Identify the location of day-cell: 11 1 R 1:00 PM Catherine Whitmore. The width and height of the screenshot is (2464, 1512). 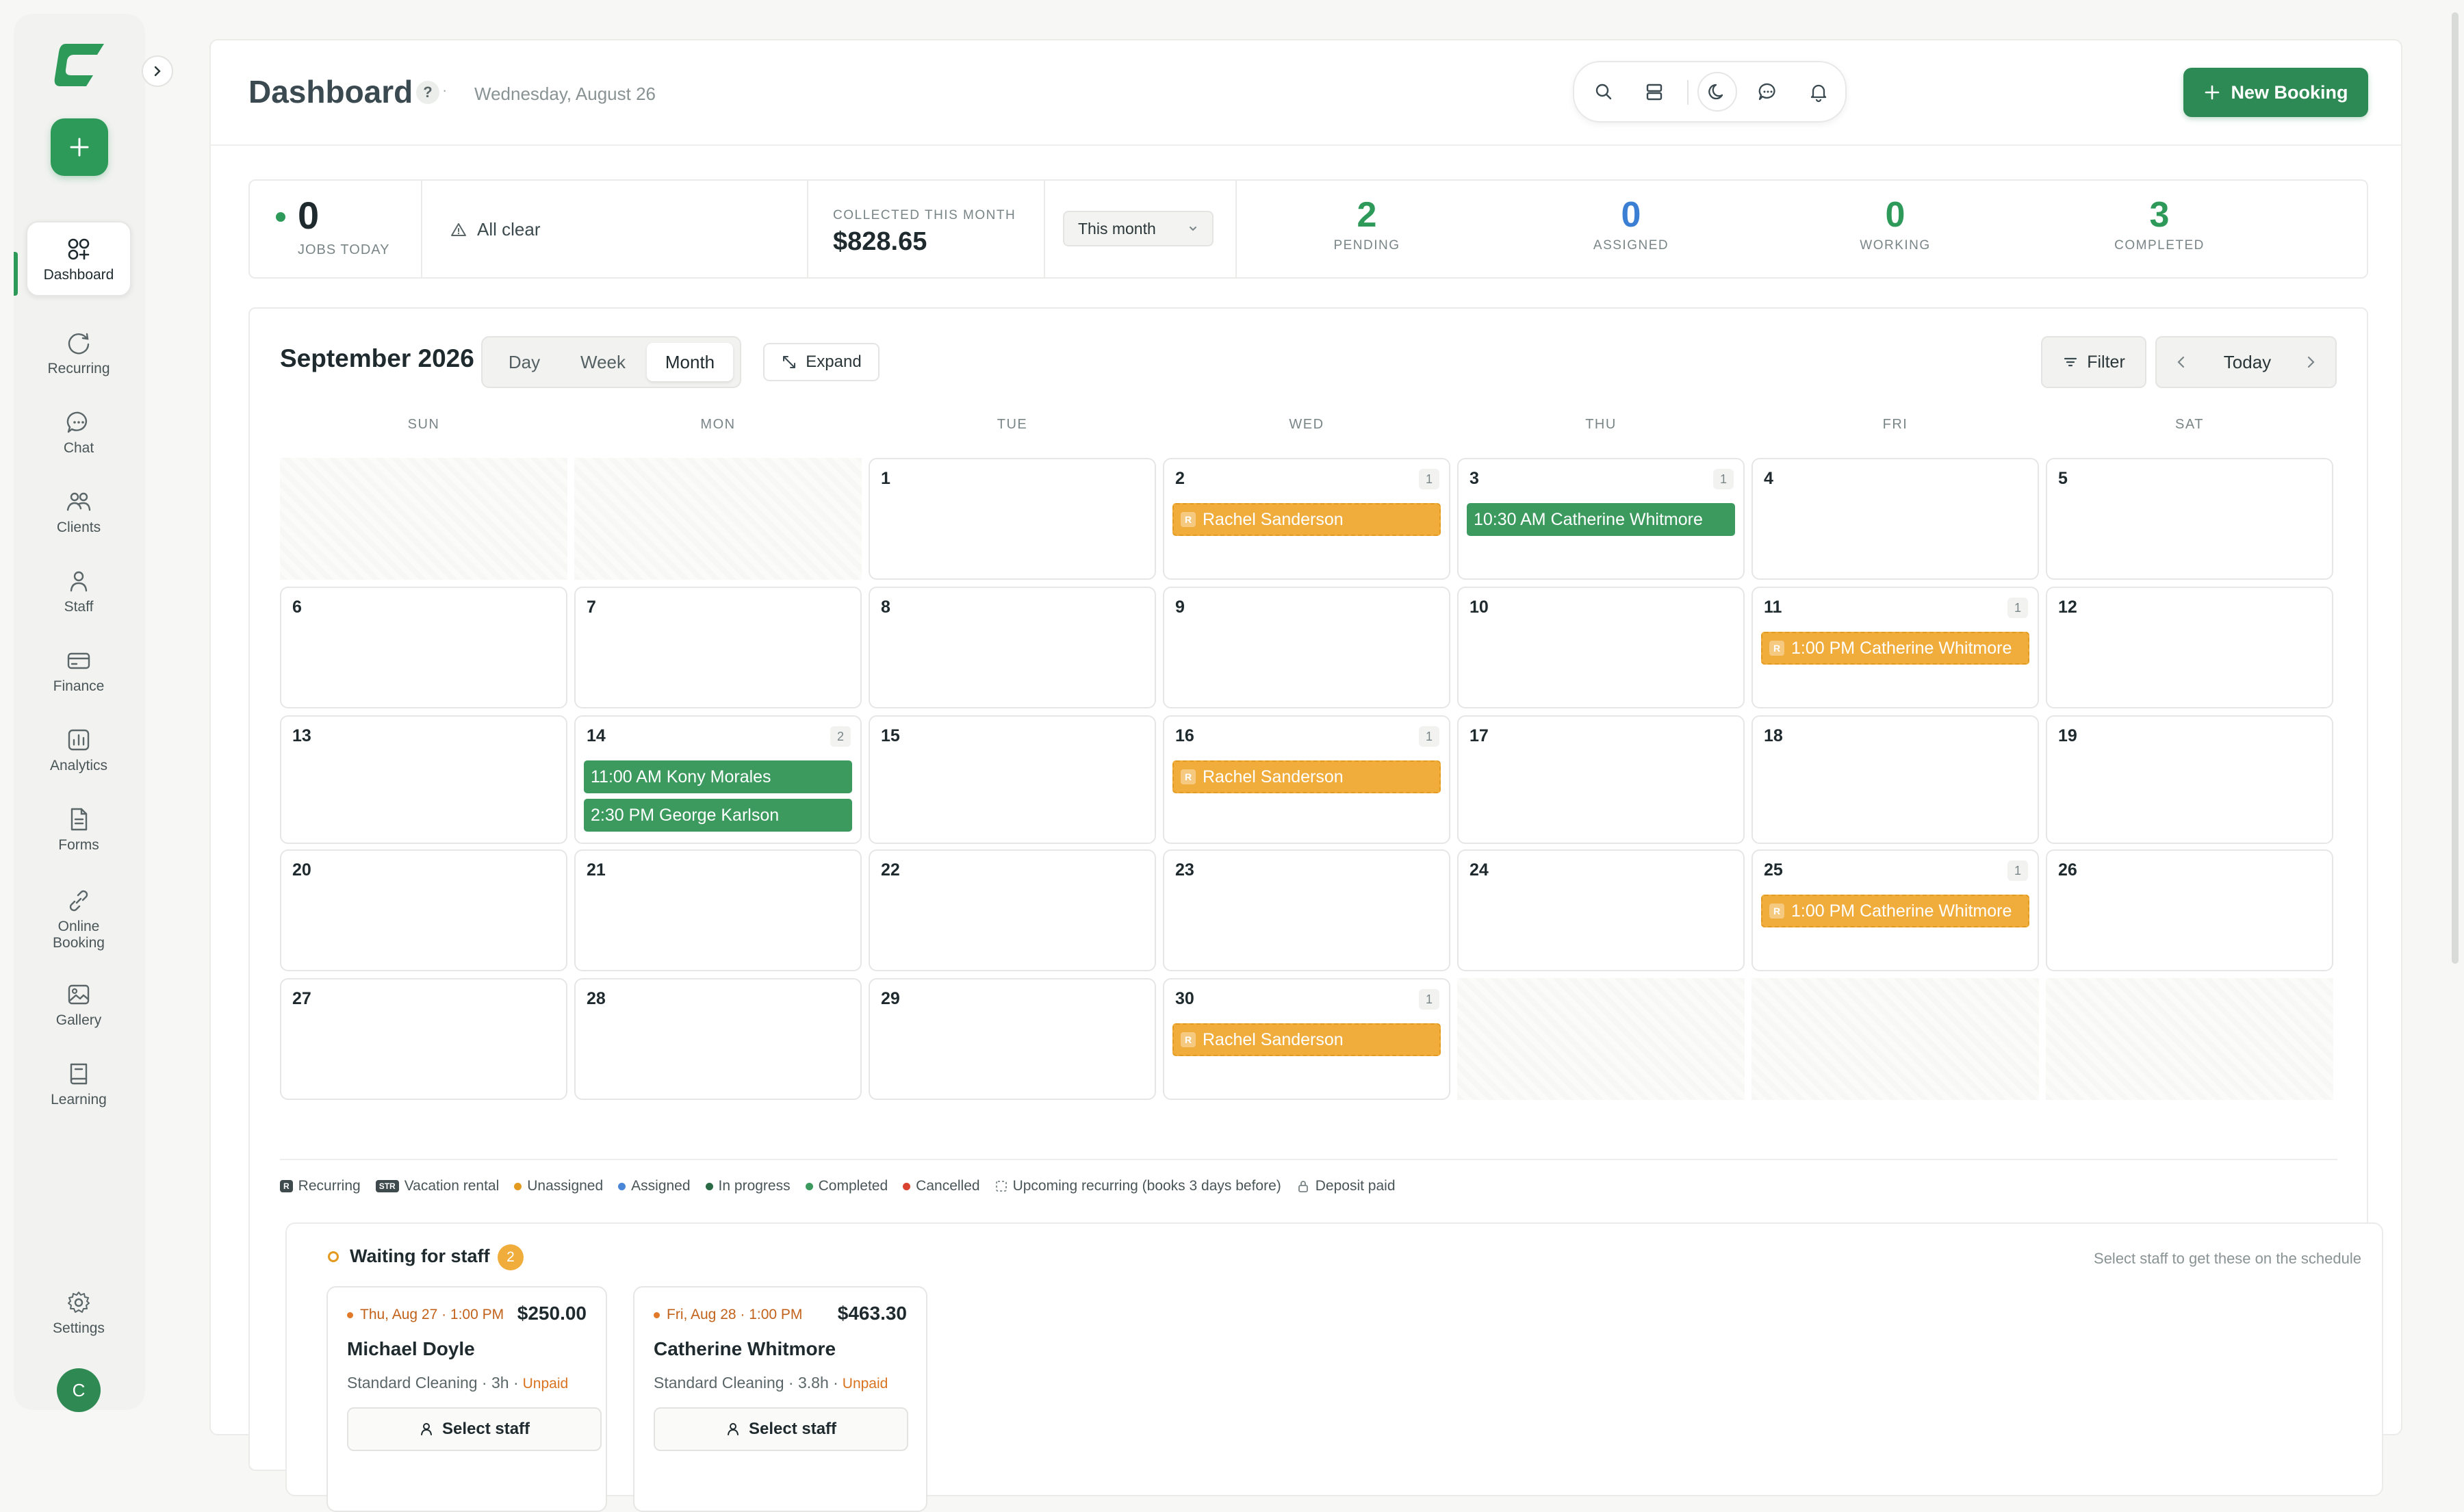
(1895, 647).